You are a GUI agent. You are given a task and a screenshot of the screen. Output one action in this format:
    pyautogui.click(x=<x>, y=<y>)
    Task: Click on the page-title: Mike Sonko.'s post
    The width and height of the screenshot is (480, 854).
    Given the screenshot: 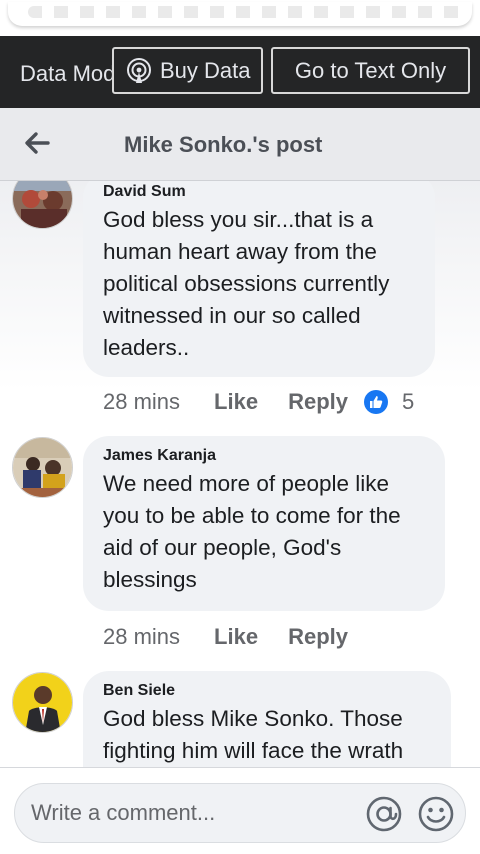 What is the action you would take?
    pyautogui.click(x=223, y=144)
    